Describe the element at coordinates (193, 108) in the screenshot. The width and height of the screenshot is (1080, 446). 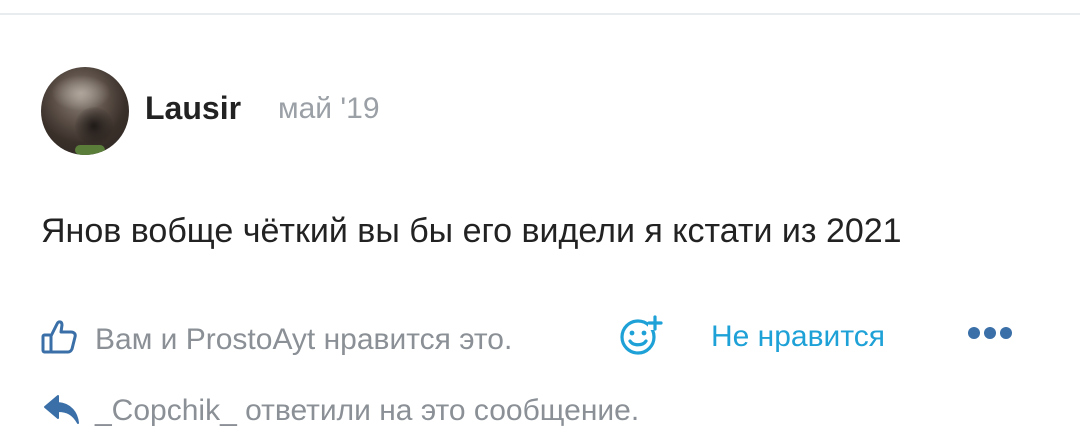
I see `author-name: Lausir` at that location.